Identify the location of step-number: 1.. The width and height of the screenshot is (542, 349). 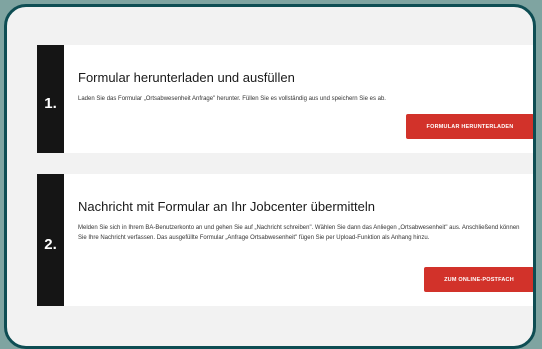
(50, 99).